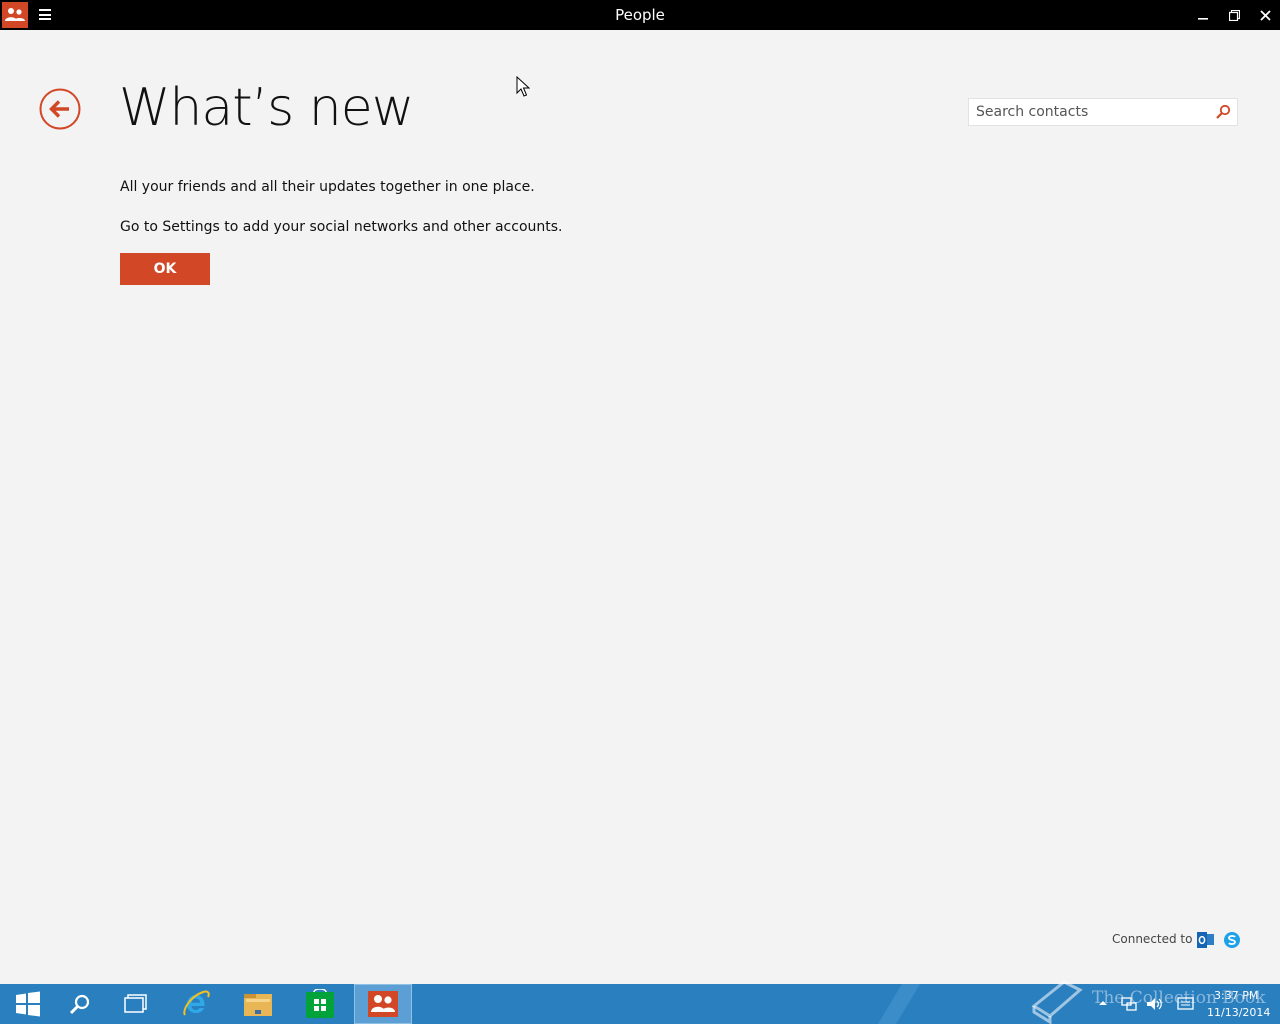 This screenshot has height=1024, width=1280. Describe the element at coordinates (1265, 15) in the screenshot. I see `close-icon` at that location.